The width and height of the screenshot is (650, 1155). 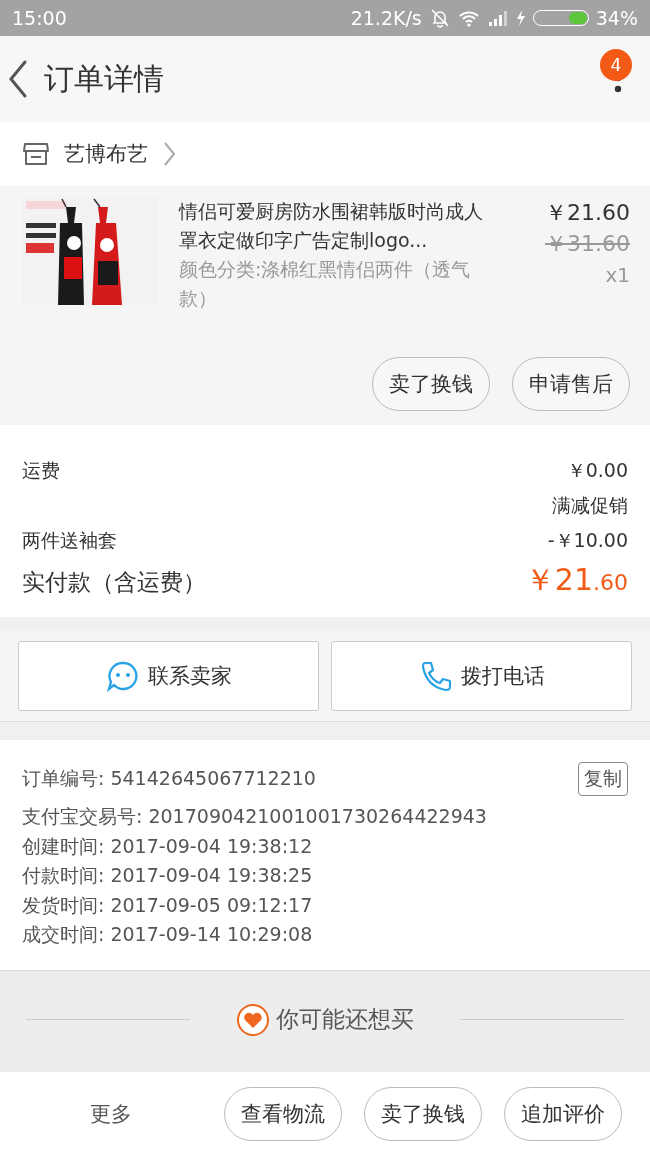 What do you see at coordinates (325, 154) in the screenshot?
I see `shop-row: 艺博布艺` at bounding box center [325, 154].